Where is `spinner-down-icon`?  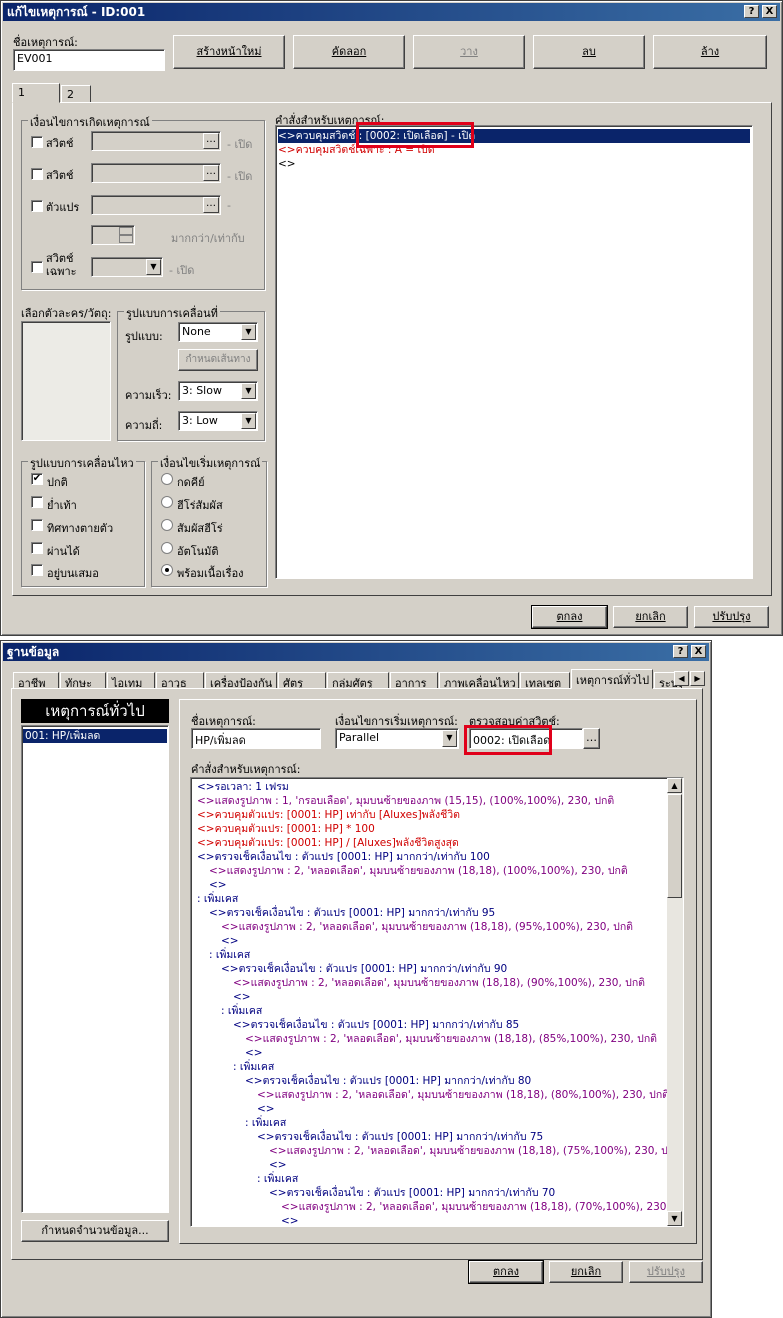
spinner-down-icon is located at coordinates (126, 239).